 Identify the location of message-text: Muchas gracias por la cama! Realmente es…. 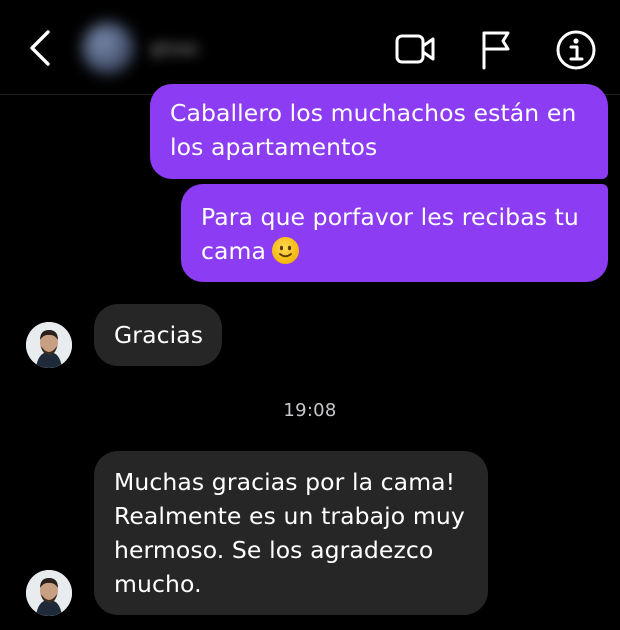
(289, 533).